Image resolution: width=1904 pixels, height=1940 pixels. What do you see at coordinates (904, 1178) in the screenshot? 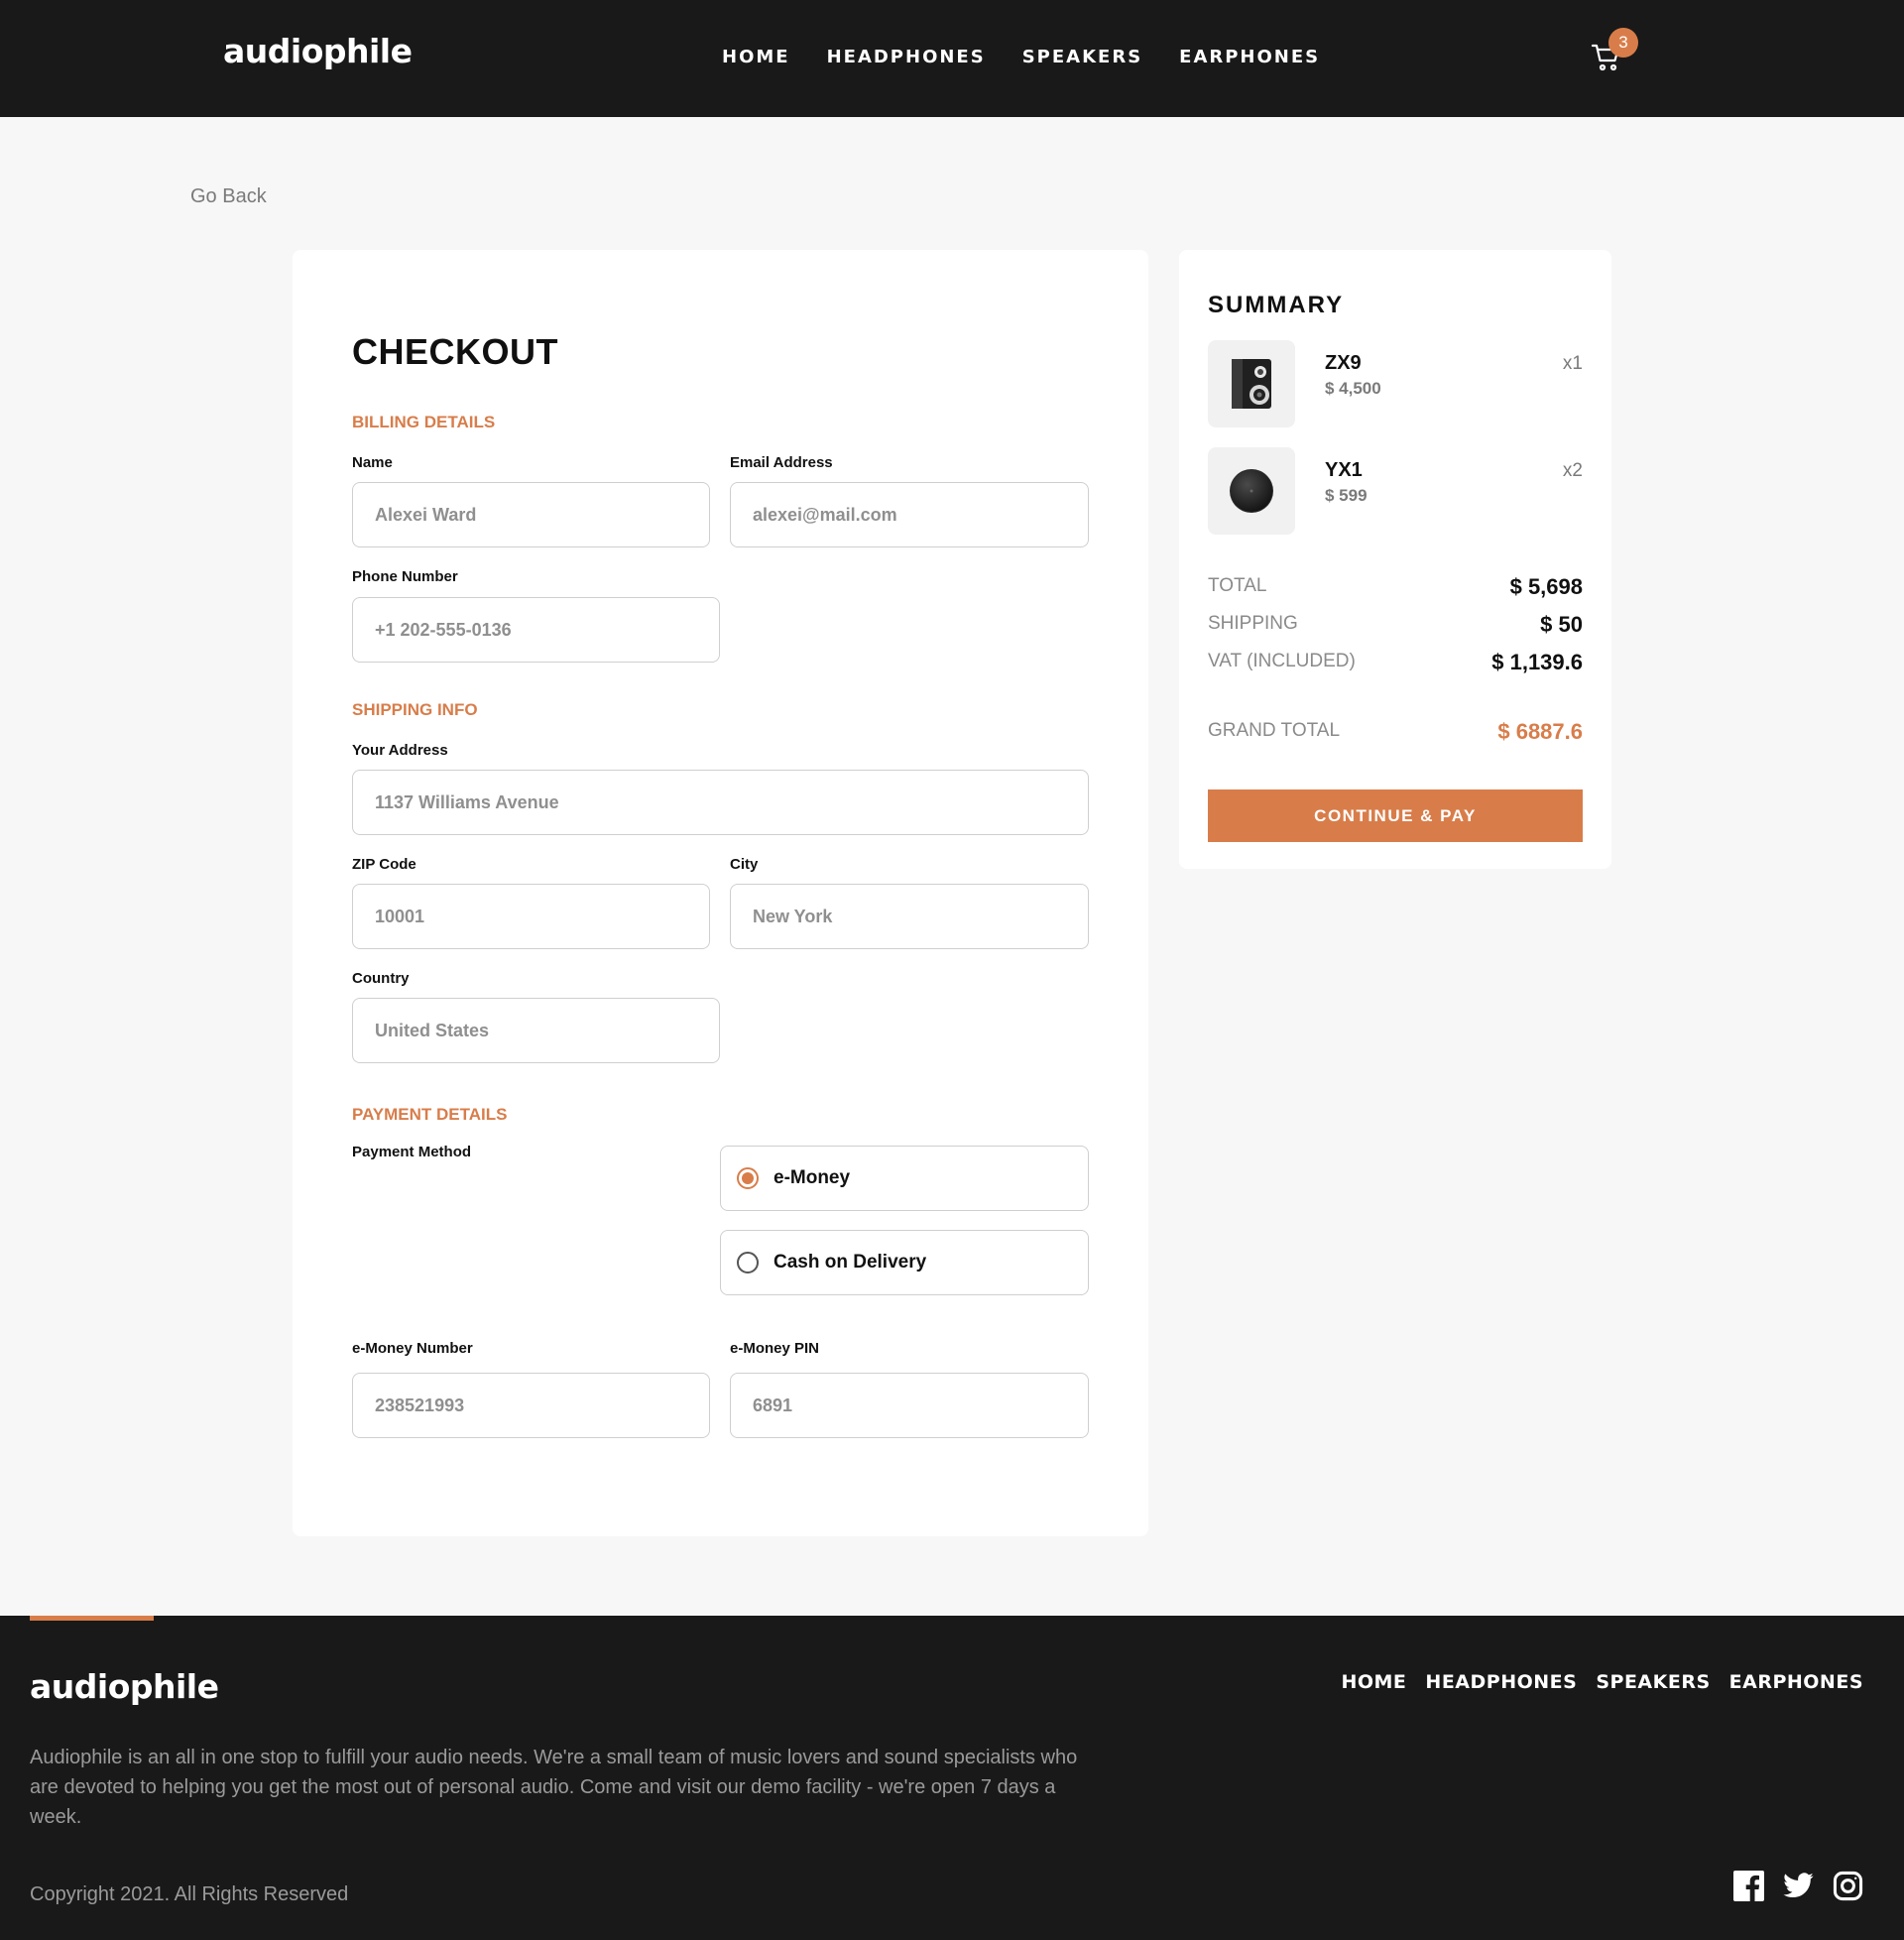
I see `emoney-radio-option: e-Money` at bounding box center [904, 1178].